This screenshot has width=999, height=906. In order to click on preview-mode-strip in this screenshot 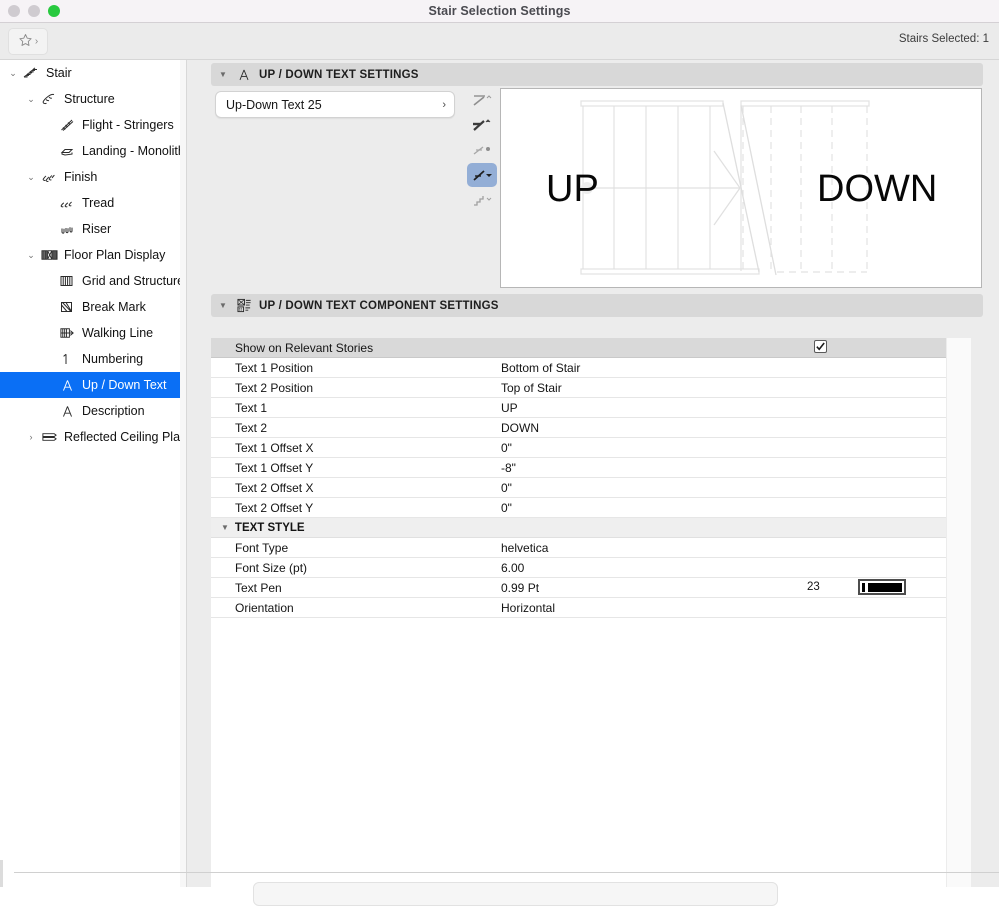, I will do `click(483, 150)`.